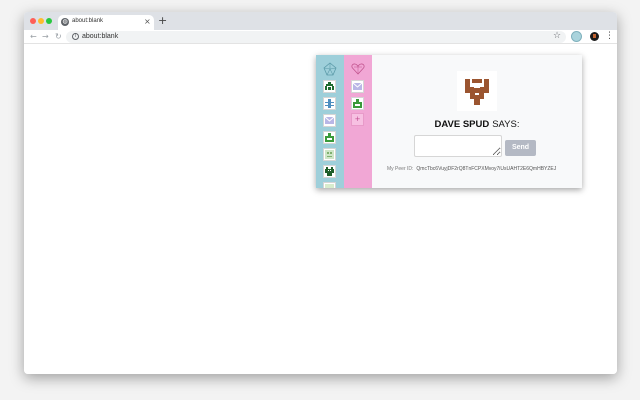 The image size is (640, 400). I want to click on window-close-button, so click(33, 21).